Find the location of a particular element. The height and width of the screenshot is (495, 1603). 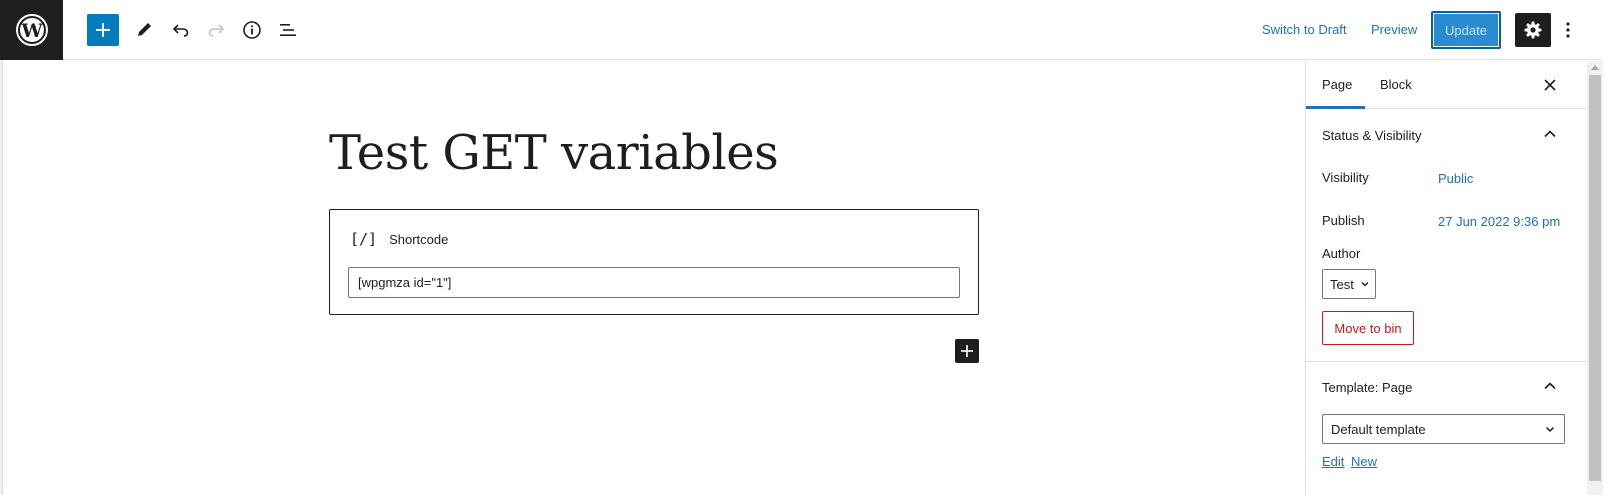

settings-button is located at coordinates (1533, 30).